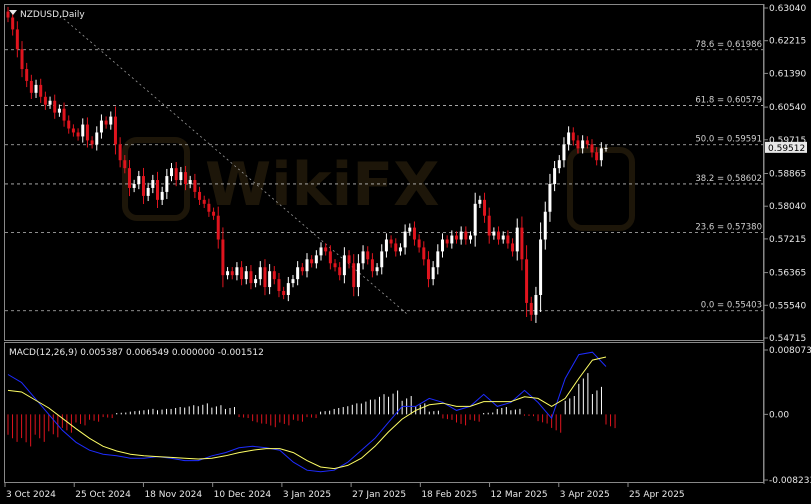  Describe the element at coordinates (787, 108) in the screenshot. I see `price-tick-label: 0.60540` at that location.